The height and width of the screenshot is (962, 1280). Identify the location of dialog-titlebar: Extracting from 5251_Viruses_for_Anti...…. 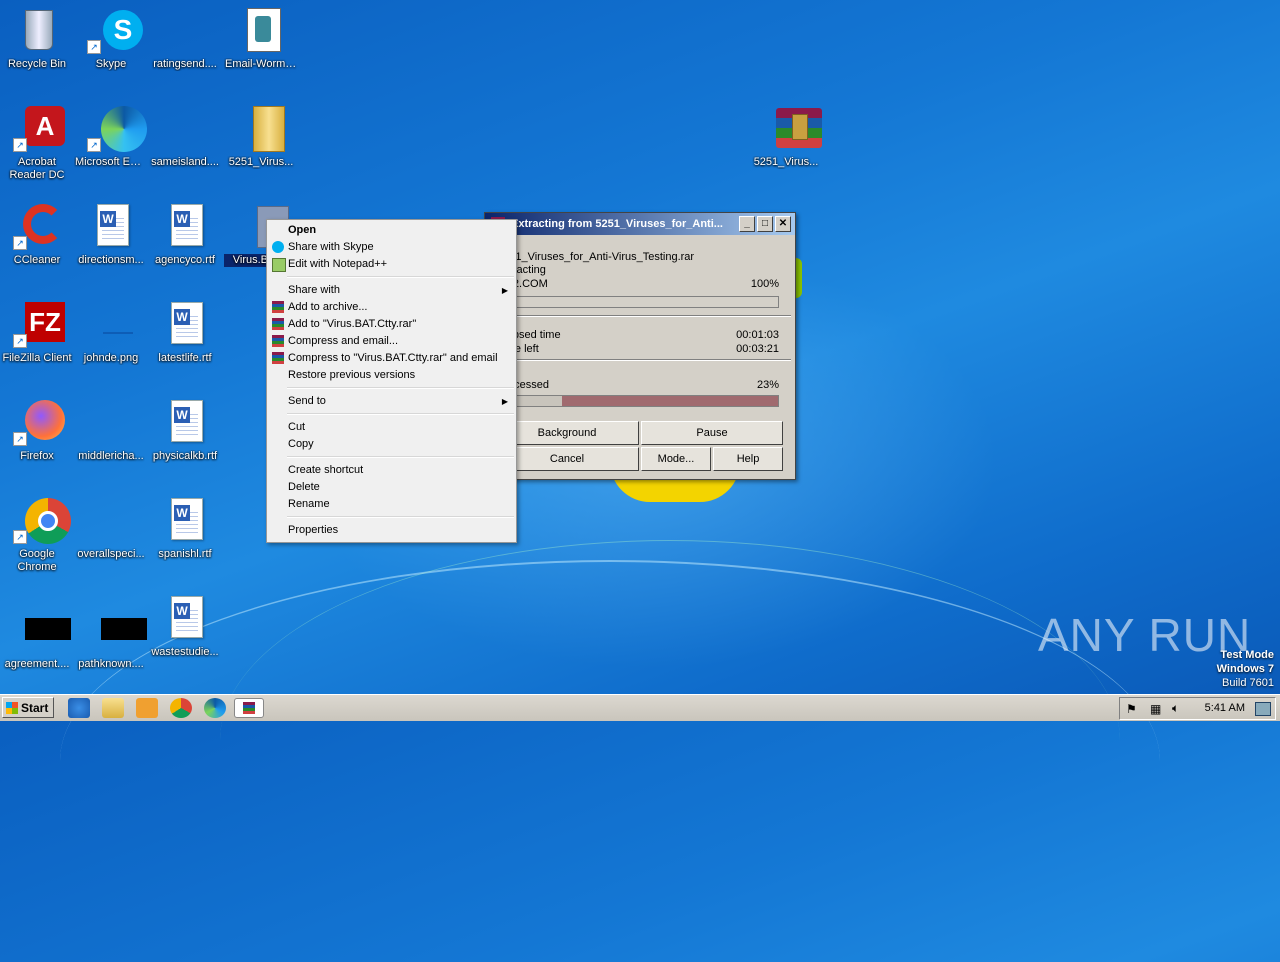
(640, 224).